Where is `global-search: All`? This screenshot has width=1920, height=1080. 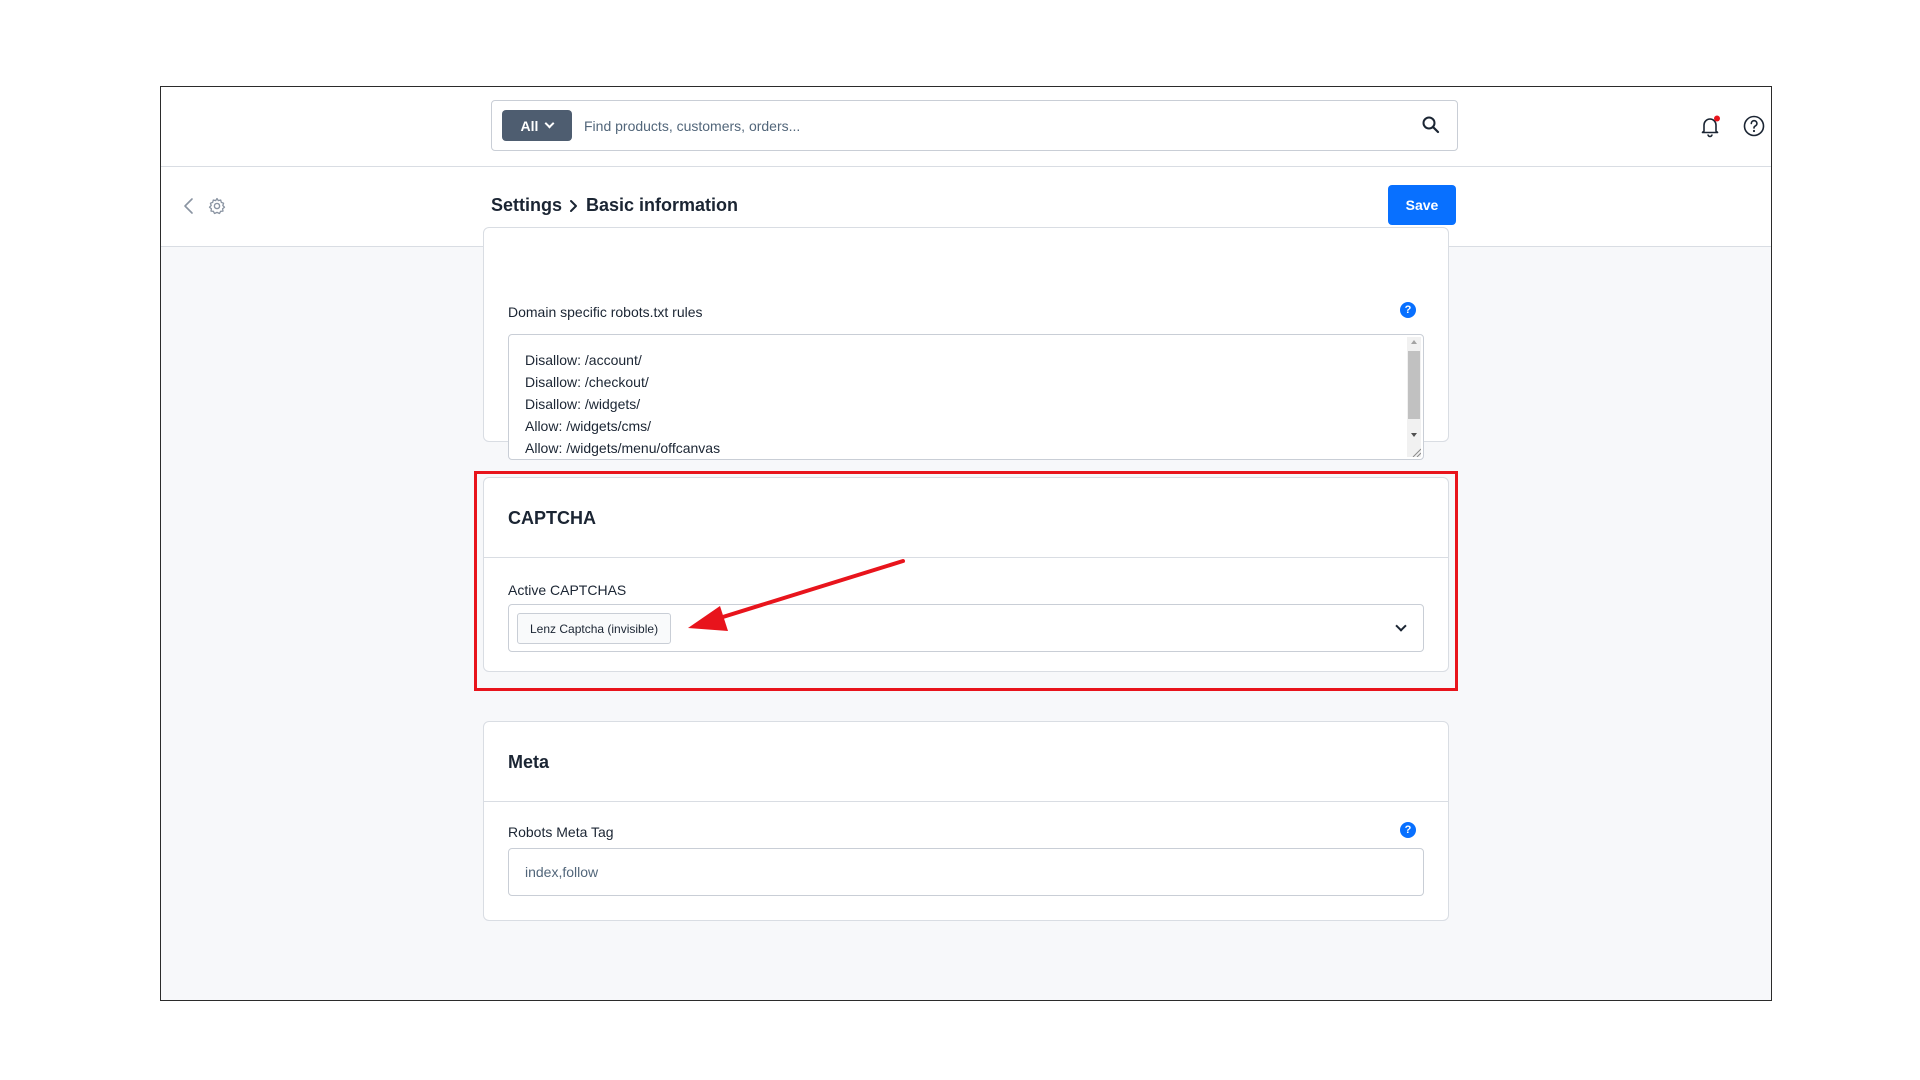 global-search: All is located at coordinates (974, 125).